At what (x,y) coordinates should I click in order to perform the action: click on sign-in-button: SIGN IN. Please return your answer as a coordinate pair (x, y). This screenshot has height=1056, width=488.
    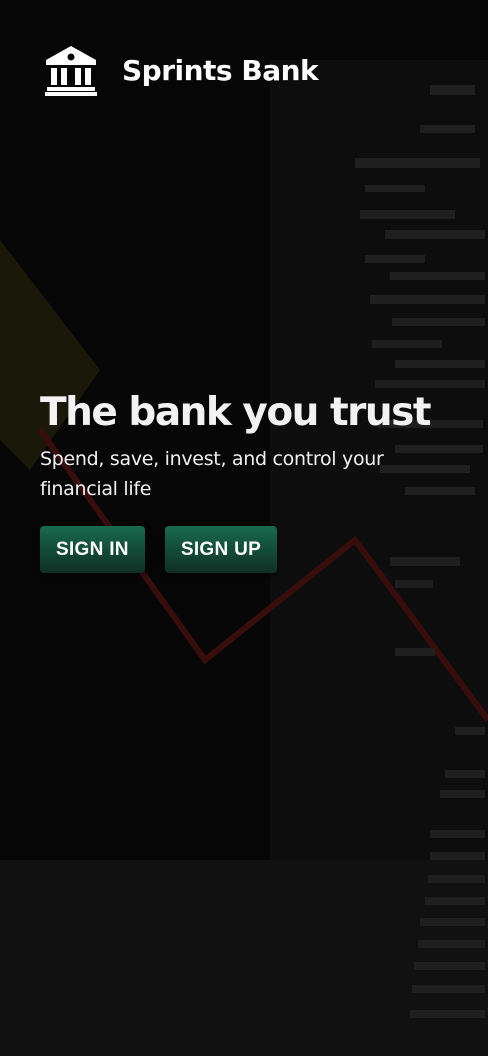
    Looking at the image, I should click on (92, 549).